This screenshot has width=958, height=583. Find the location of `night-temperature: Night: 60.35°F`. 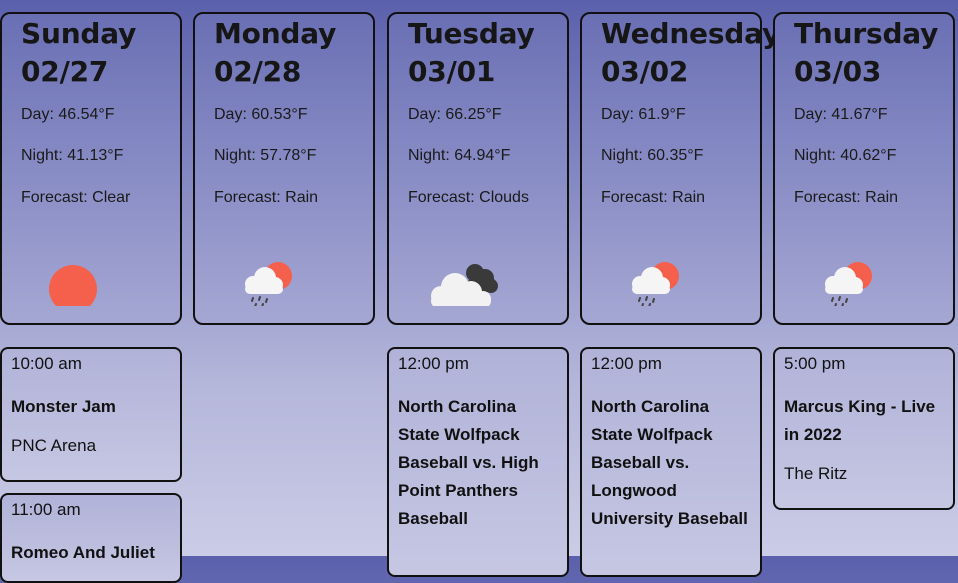

night-temperature: Night: 60.35°F is located at coordinates (652, 155).